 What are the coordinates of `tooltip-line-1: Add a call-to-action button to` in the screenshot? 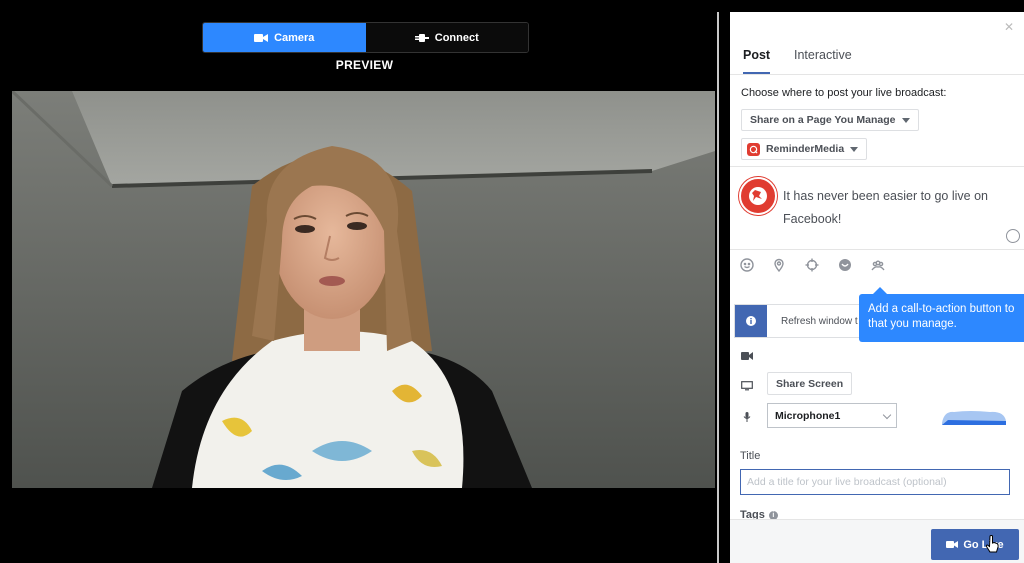 It's located at (941, 309).